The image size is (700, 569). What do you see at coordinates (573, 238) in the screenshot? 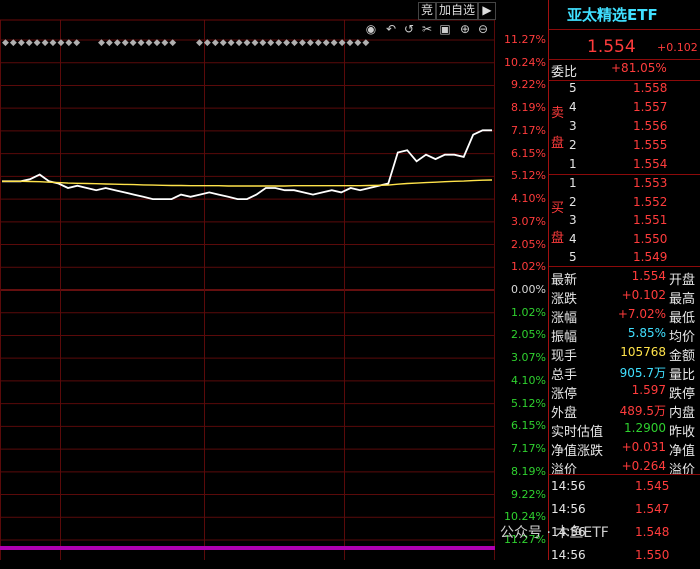
I see `level-number: 4` at bounding box center [573, 238].